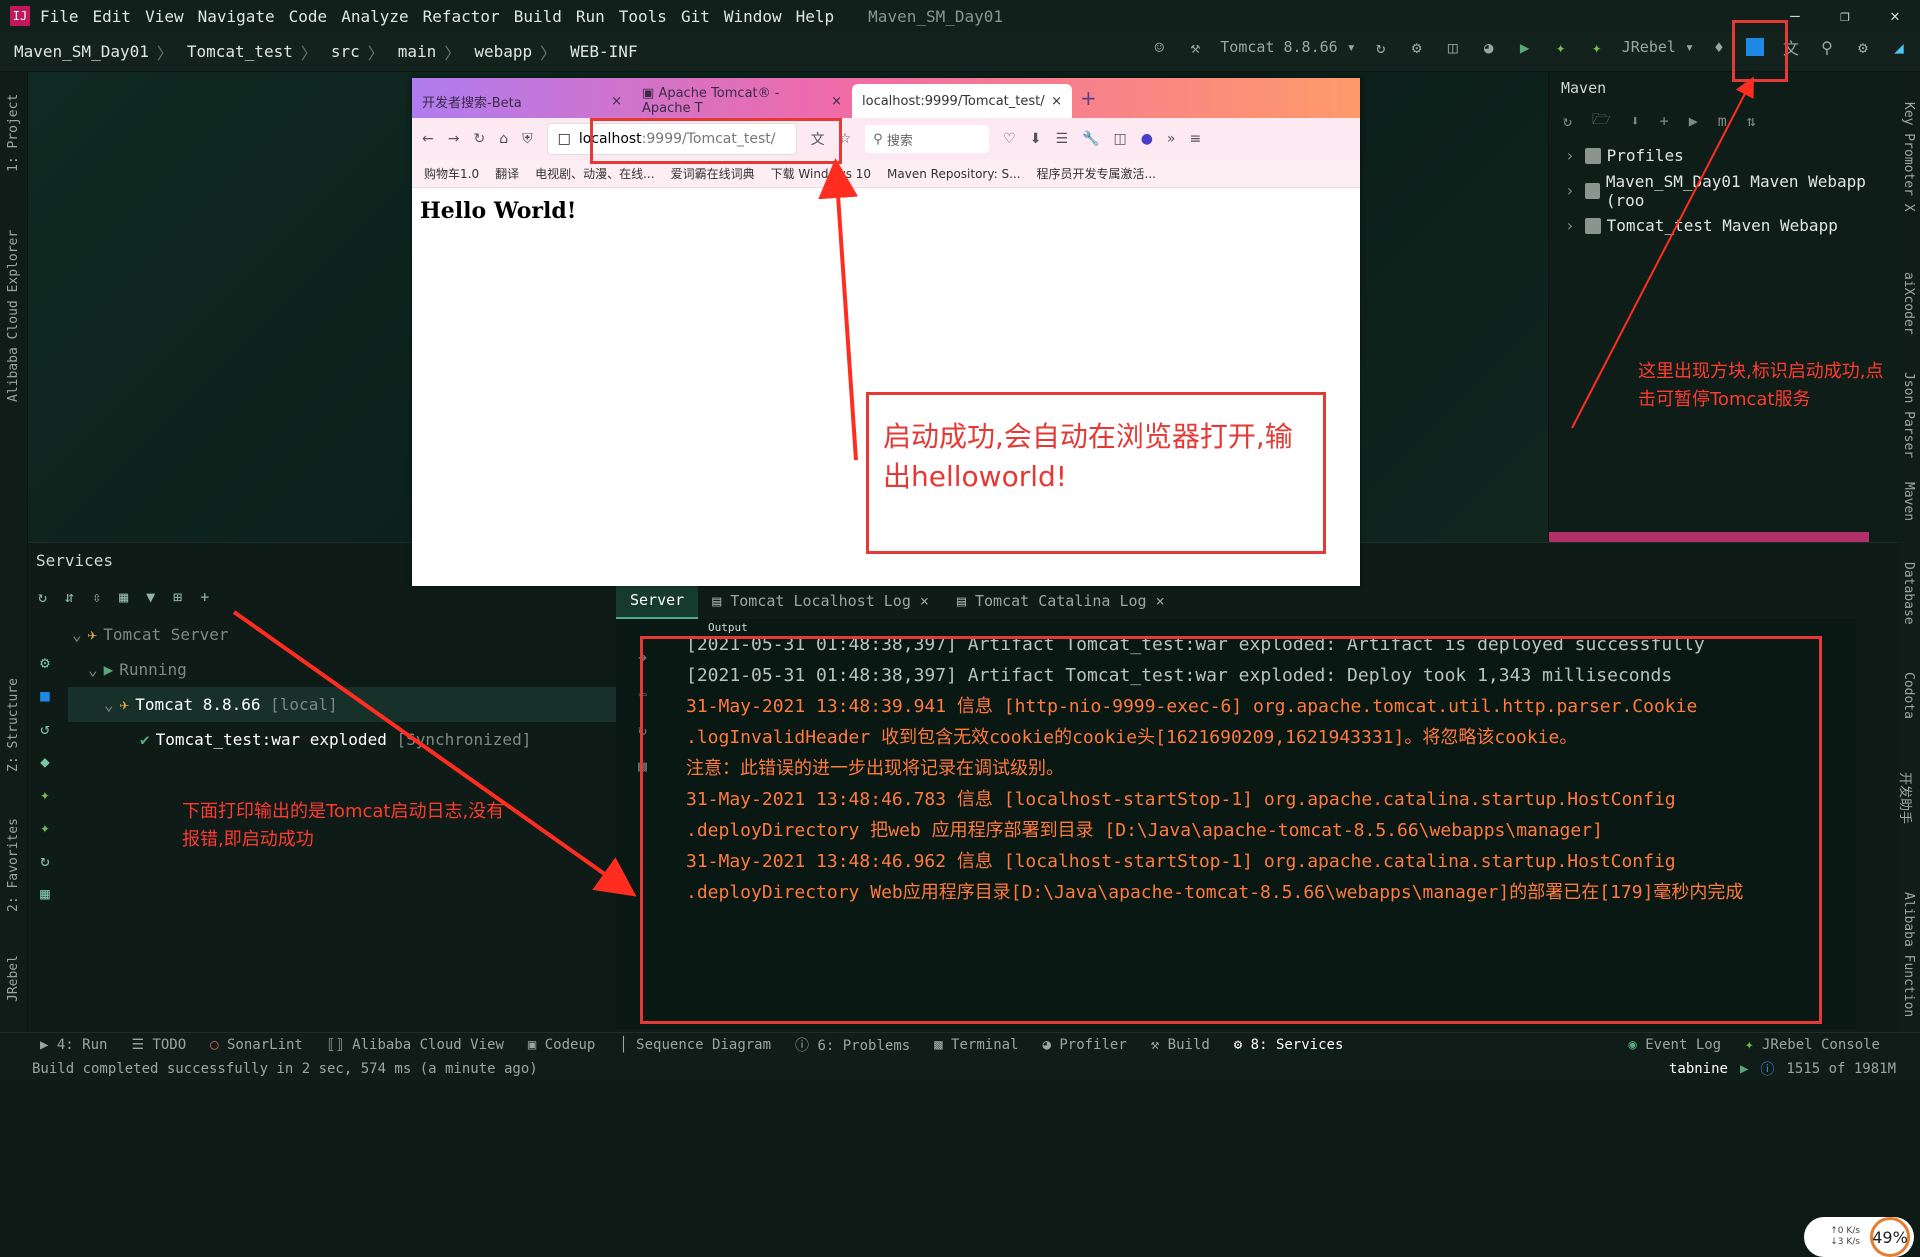 This screenshot has width=1920, height=1257. I want to click on breadcrumb-src: src, so click(345, 51).